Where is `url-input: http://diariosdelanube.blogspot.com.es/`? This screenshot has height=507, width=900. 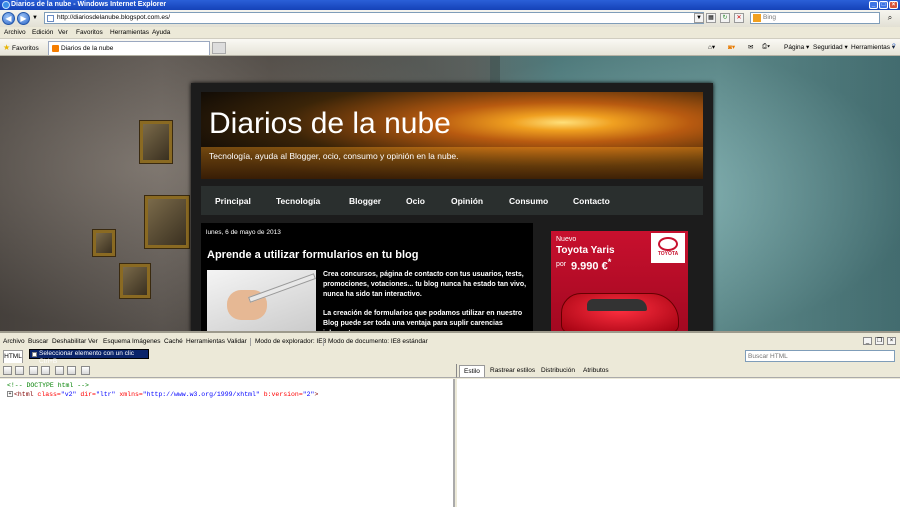
url-input: http://diariosdelanube.blogspot.com.es/ is located at coordinates (374, 18).